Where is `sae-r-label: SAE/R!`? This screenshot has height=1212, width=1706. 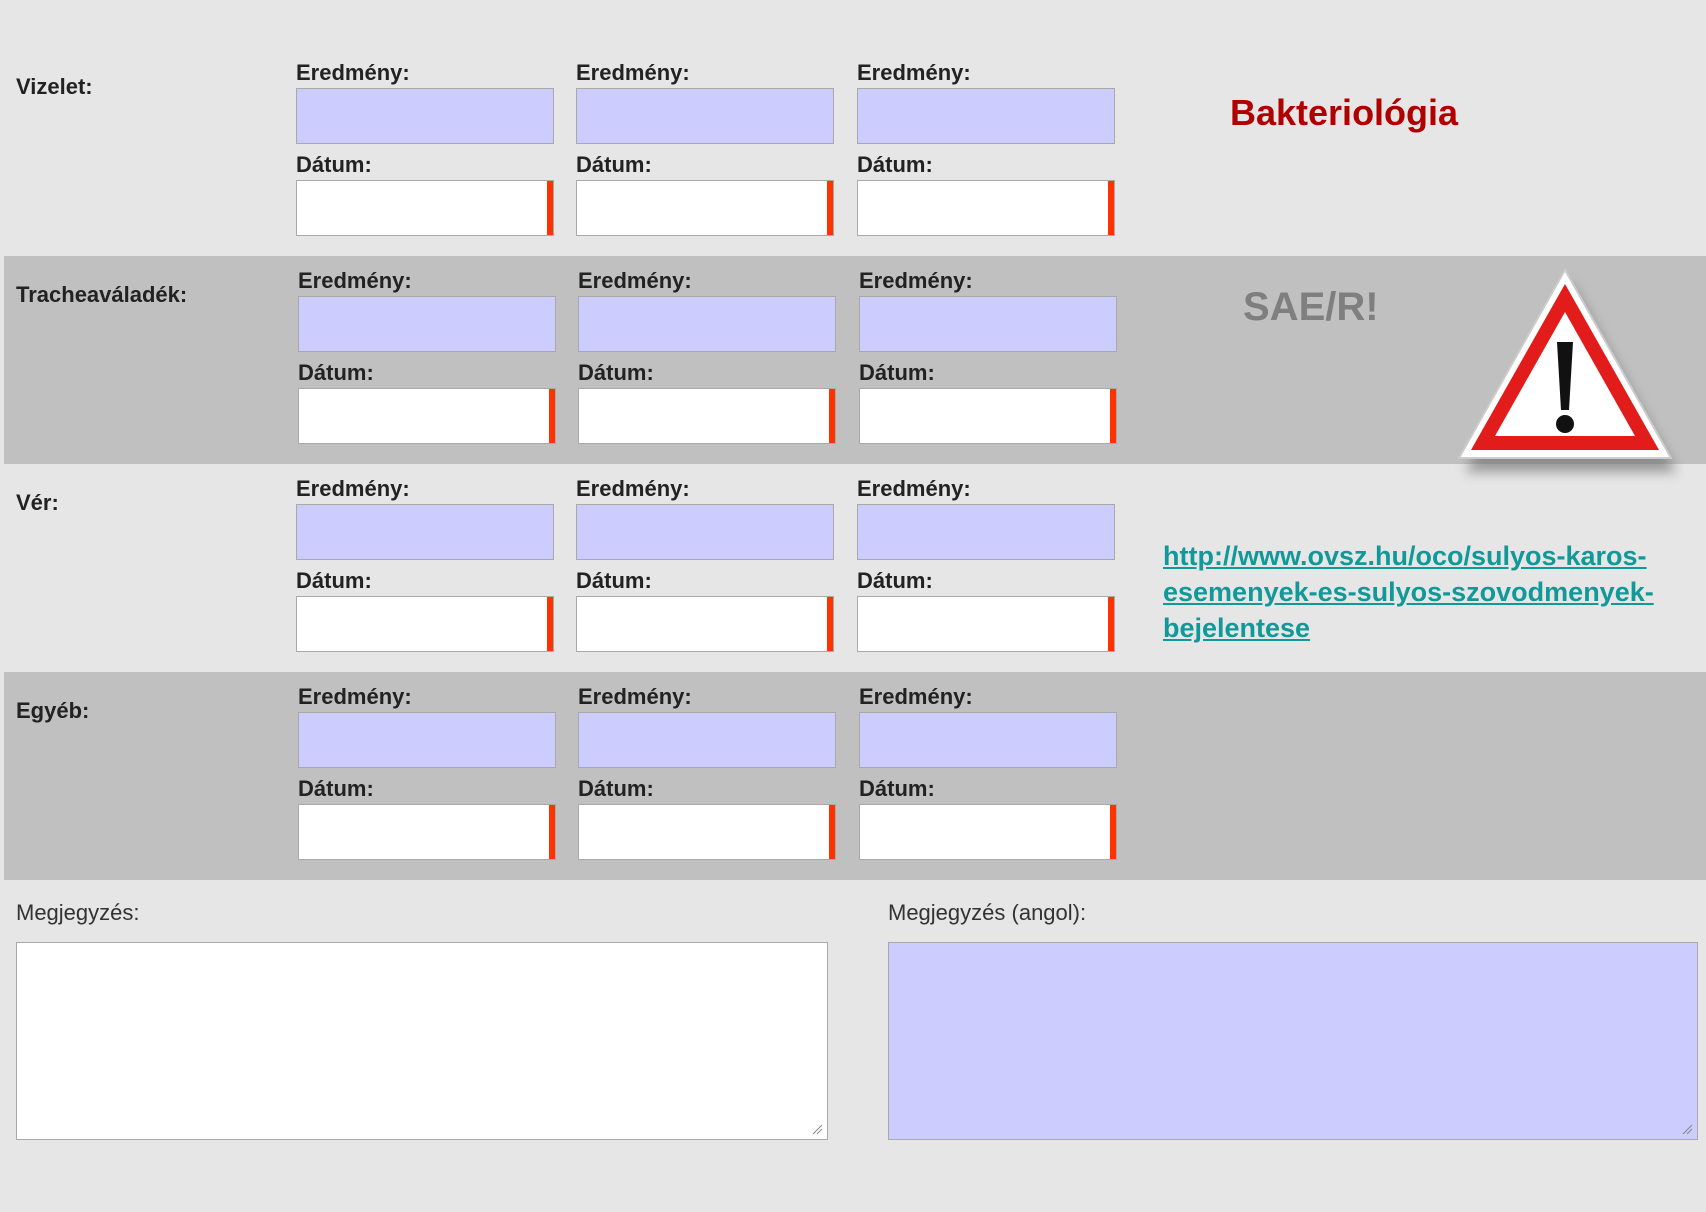 sae-r-label: SAE/R! is located at coordinates (1311, 307).